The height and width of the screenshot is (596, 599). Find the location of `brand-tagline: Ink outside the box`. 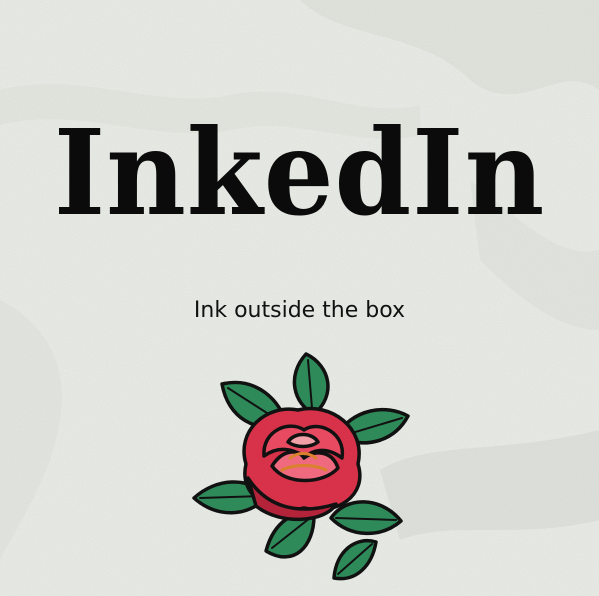

brand-tagline: Ink outside the box is located at coordinates (299, 310).